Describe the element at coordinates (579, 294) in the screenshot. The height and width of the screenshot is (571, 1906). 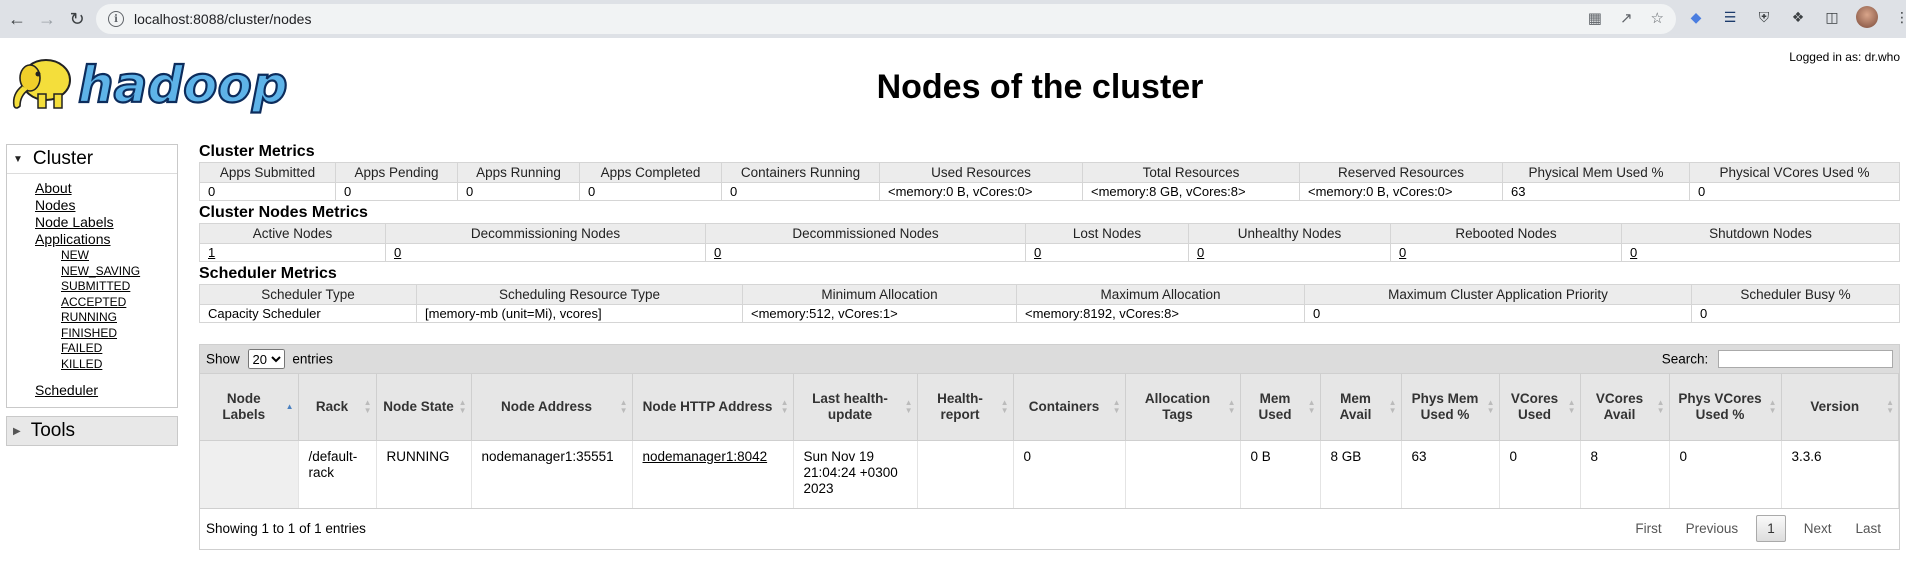
I see `metric-header-scheduling-resource-type: Scheduling Resource Type` at that location.